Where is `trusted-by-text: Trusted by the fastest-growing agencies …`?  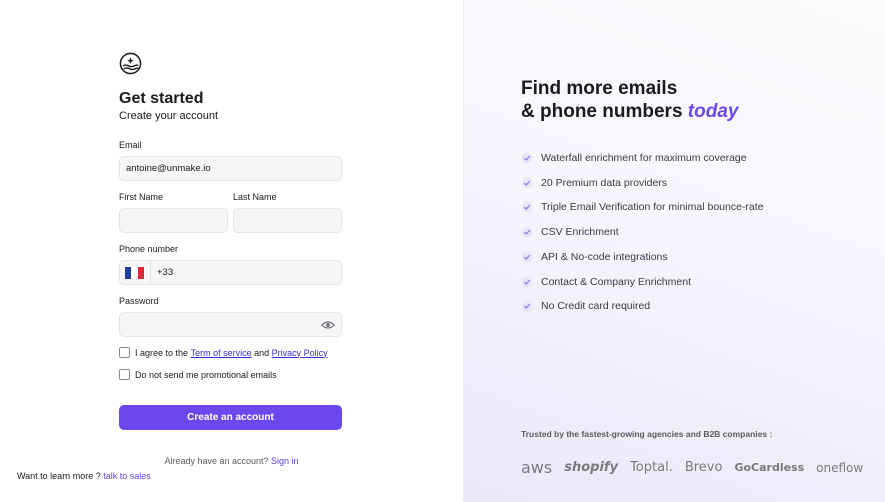
trusted-by-text: Trusted by the fastest-growing agencies … is located at coordinates (647, 434).